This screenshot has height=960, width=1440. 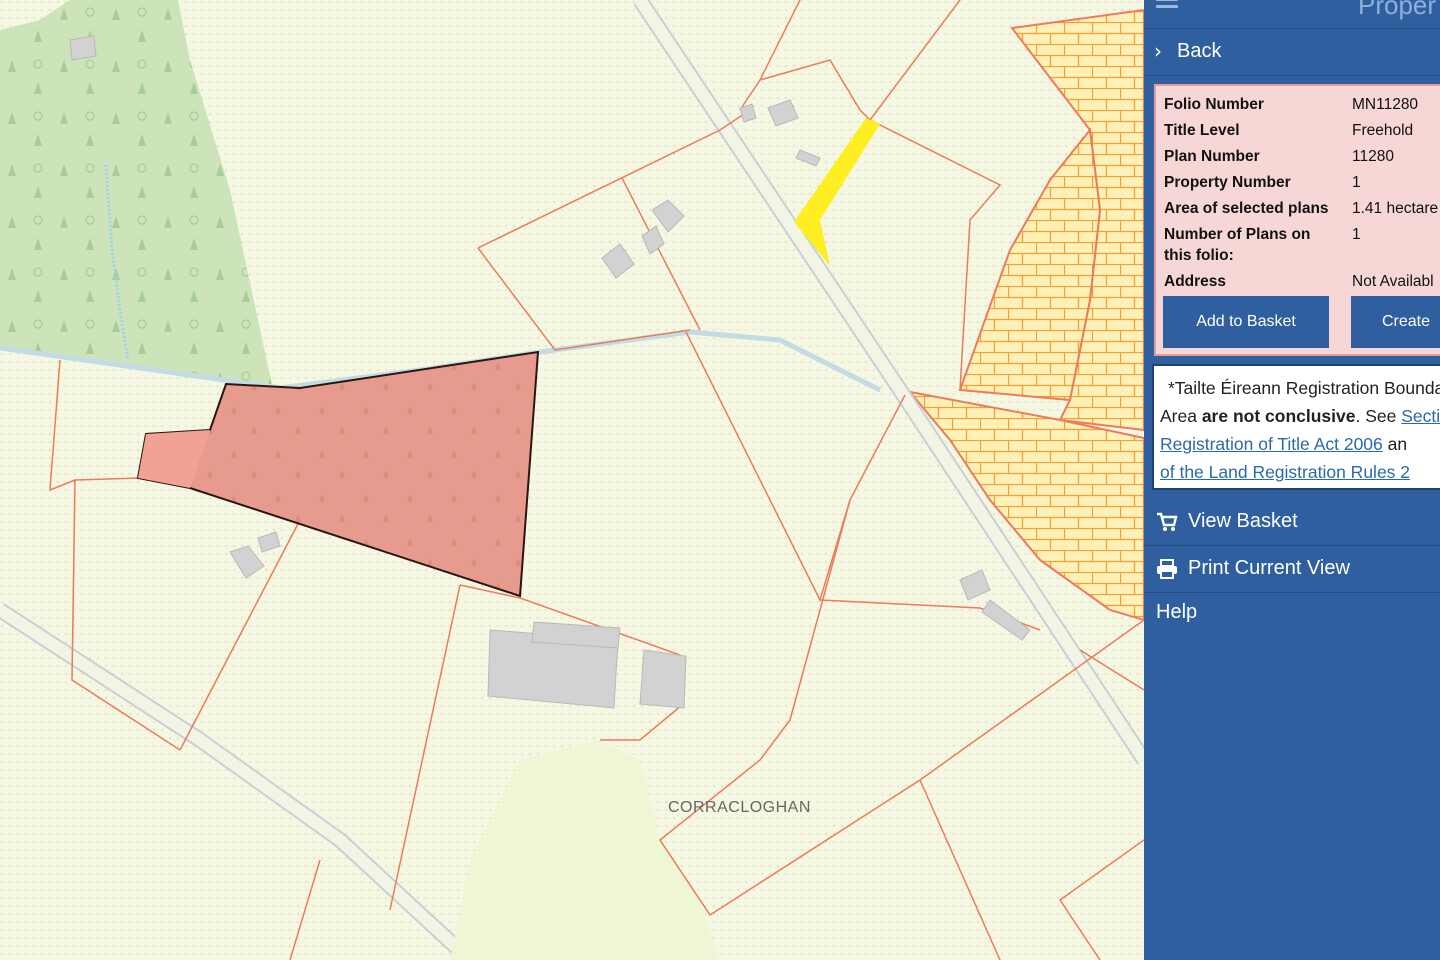 What do you see at coordinates (1395, 322) in the screenshot?
I see `create-button: Create` at bounding box center [1395, 322].